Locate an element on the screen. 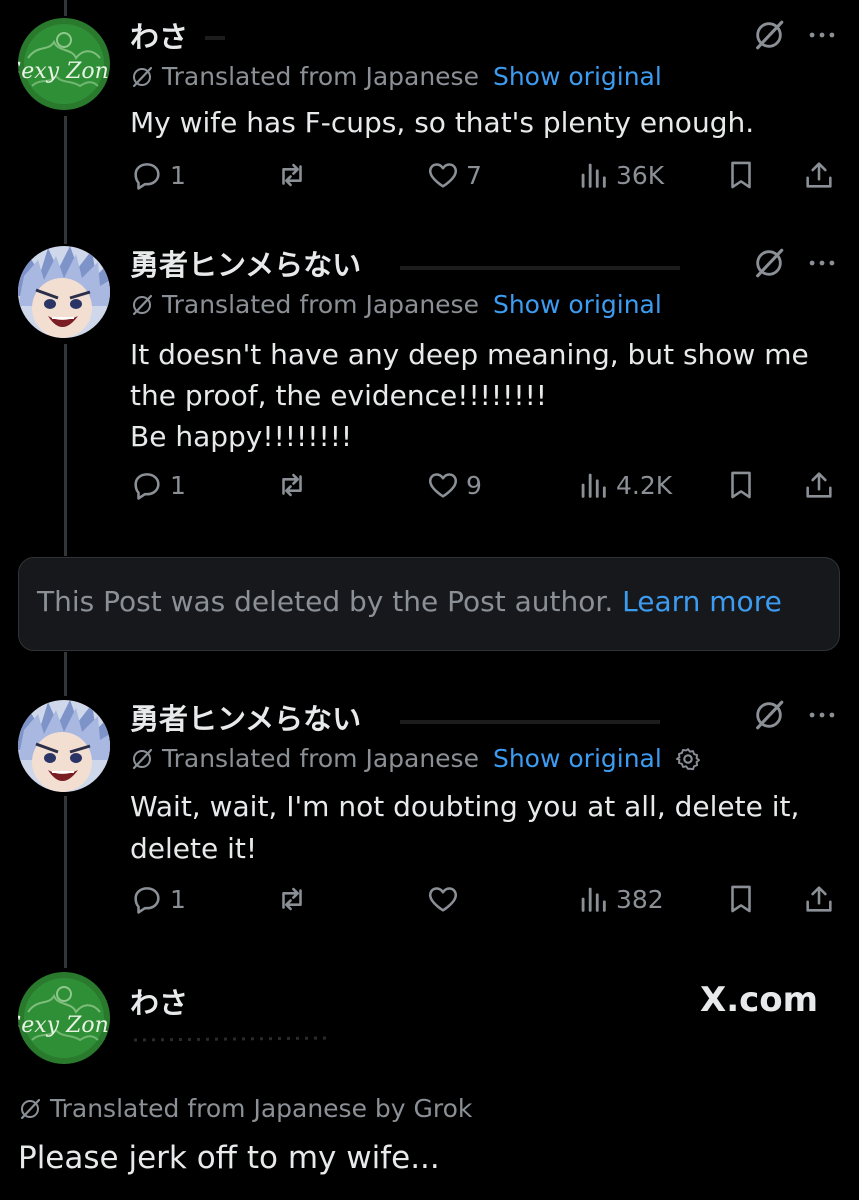  gear-icon is located at coordinates (688, 759).